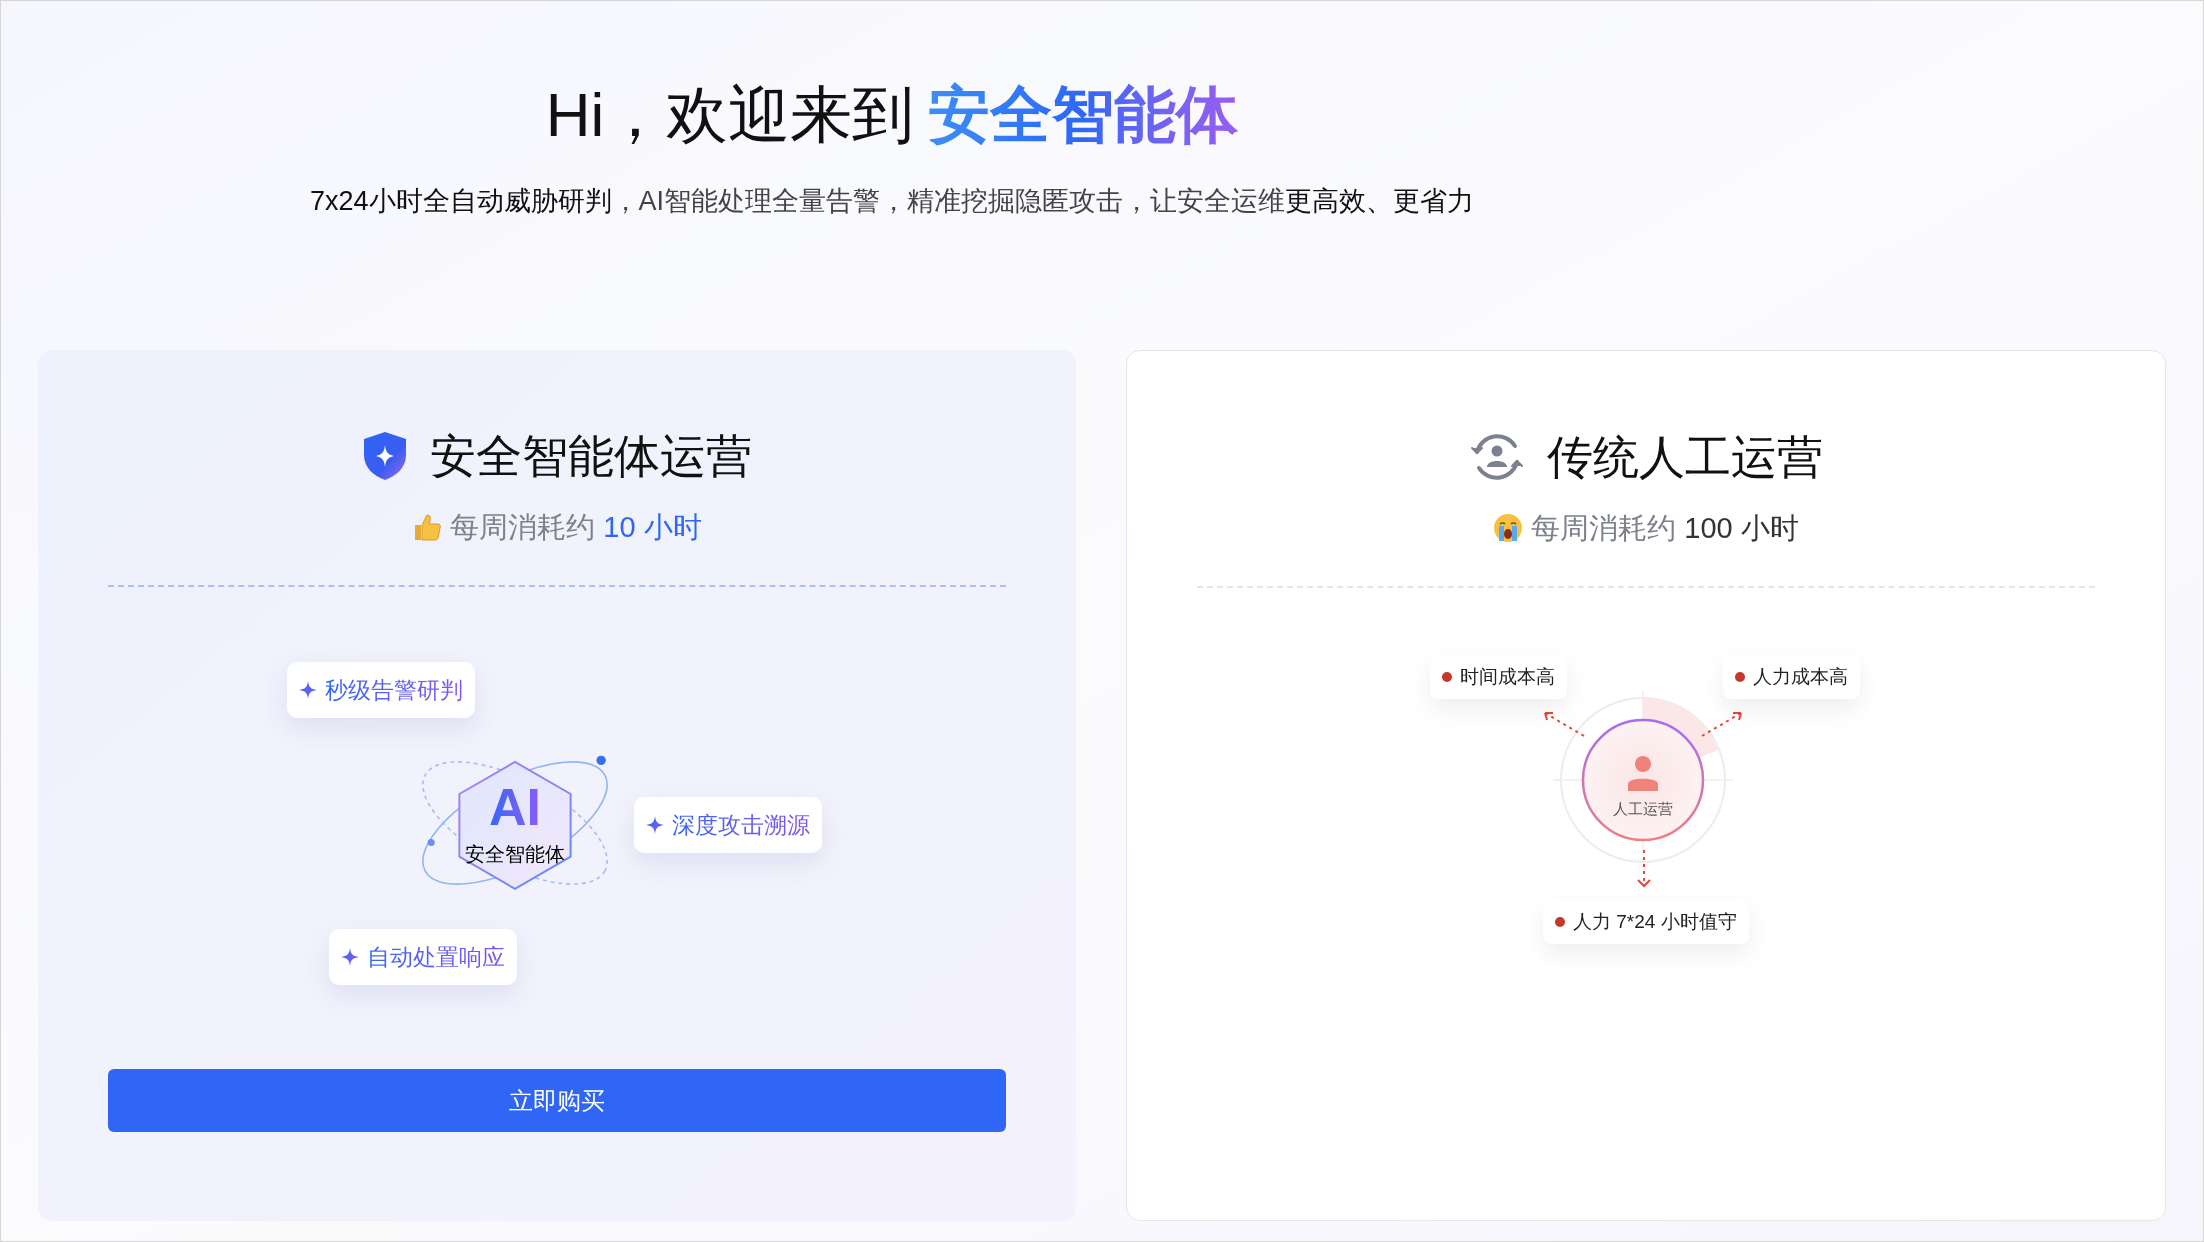 The image size is (2204, 1242). What do you see at coordinates (1497, 456) in the screenshot?
I see `person-sync-icon` at bounding box center [1497, 456].